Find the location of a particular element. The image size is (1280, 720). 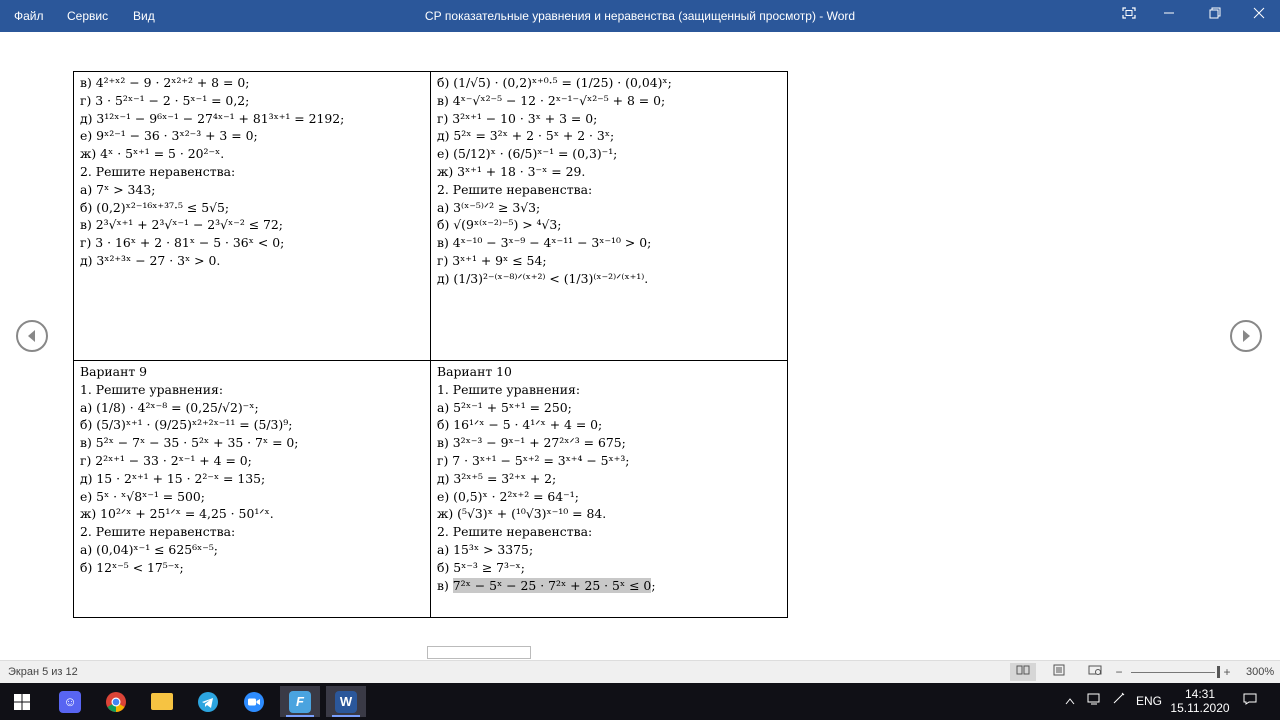

close-icon is located at coordinates (1258, 16).